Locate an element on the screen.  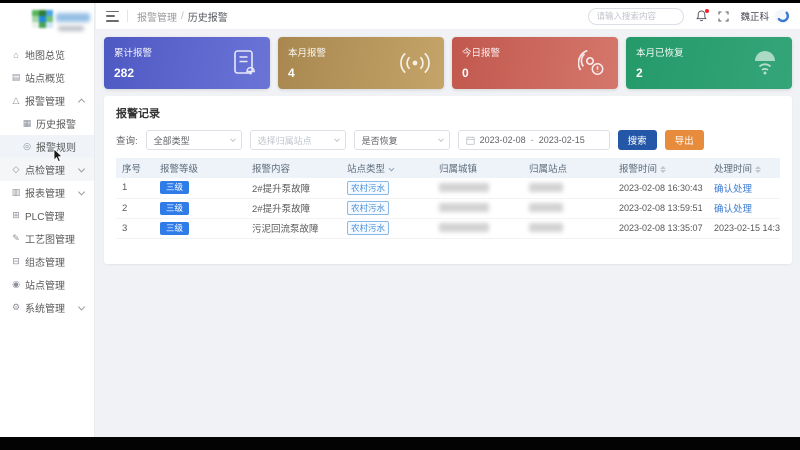
sidebar-item-system-management: ⚙ 系统管理 is located at coordinates (47, 307).